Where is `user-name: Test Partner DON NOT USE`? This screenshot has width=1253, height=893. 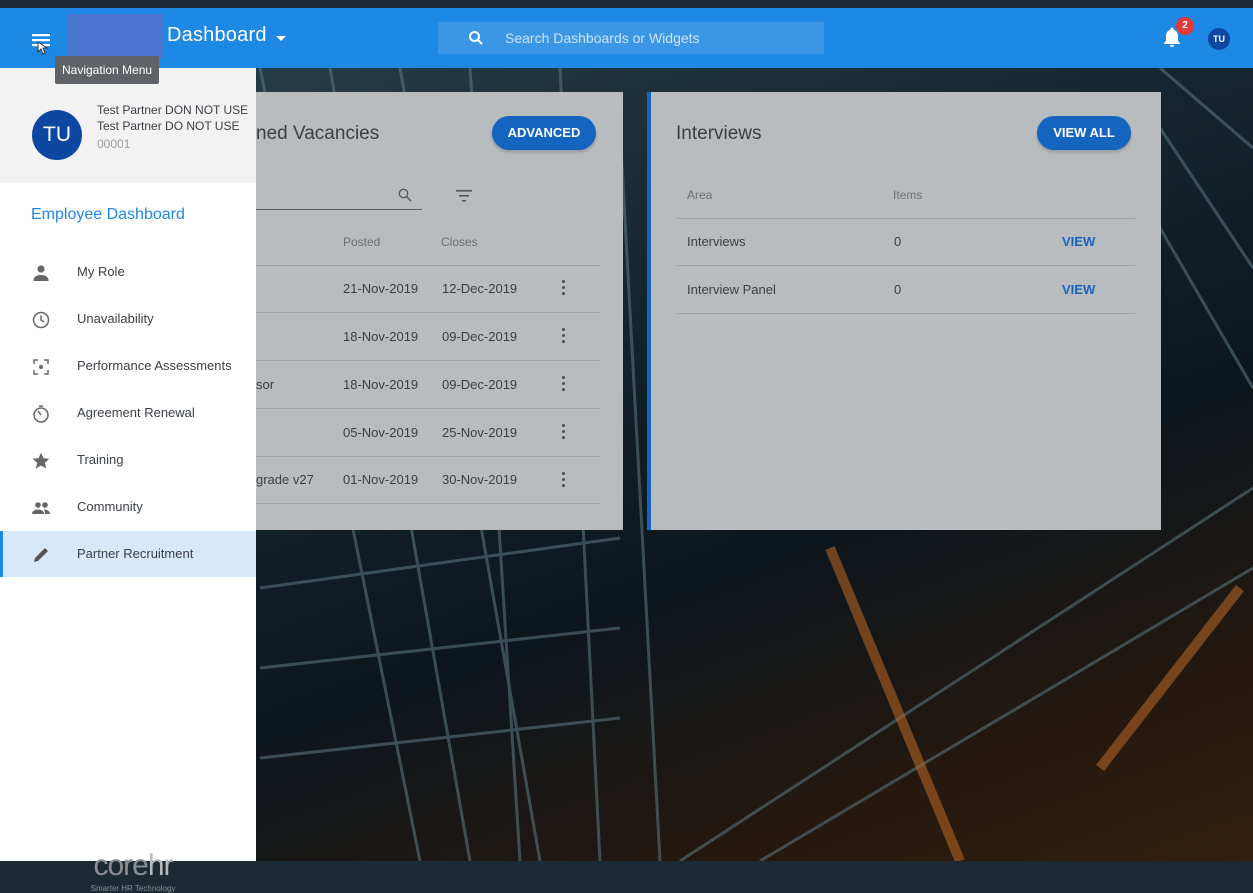 user-name: Test Partner DON NOT USE is located at coordinates (173, 110).